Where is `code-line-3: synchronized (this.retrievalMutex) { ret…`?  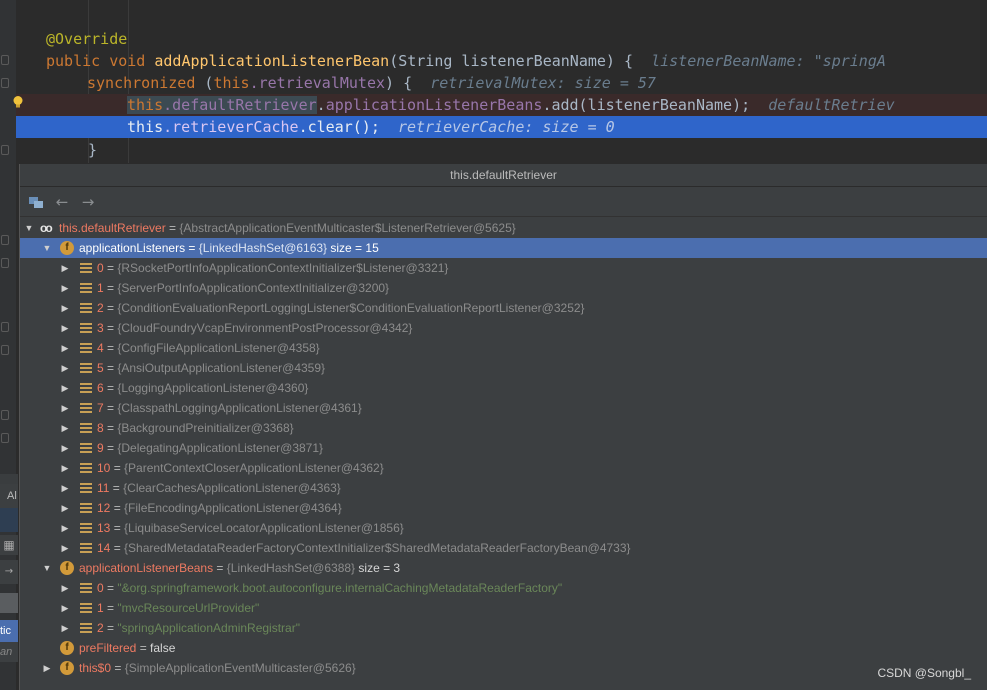 code-line-3: synchronized (this.retrievalMutex) { ret… is located at coordinates (493, 83).